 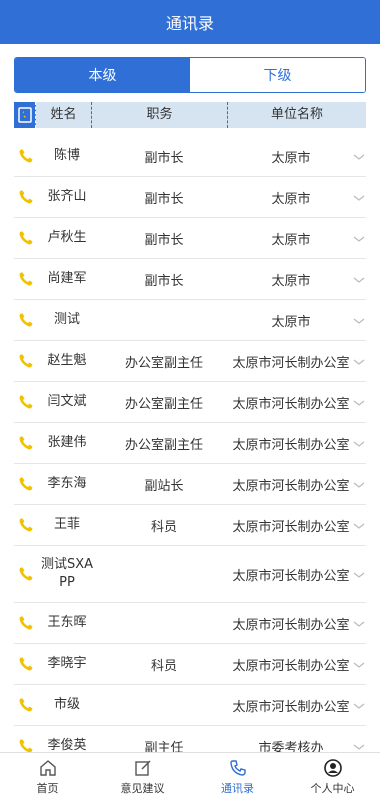 What do you see at coordinates (102, 75) in the screenshot?
I see `tab-this-level: 本级` at bounding box center [102, 75].